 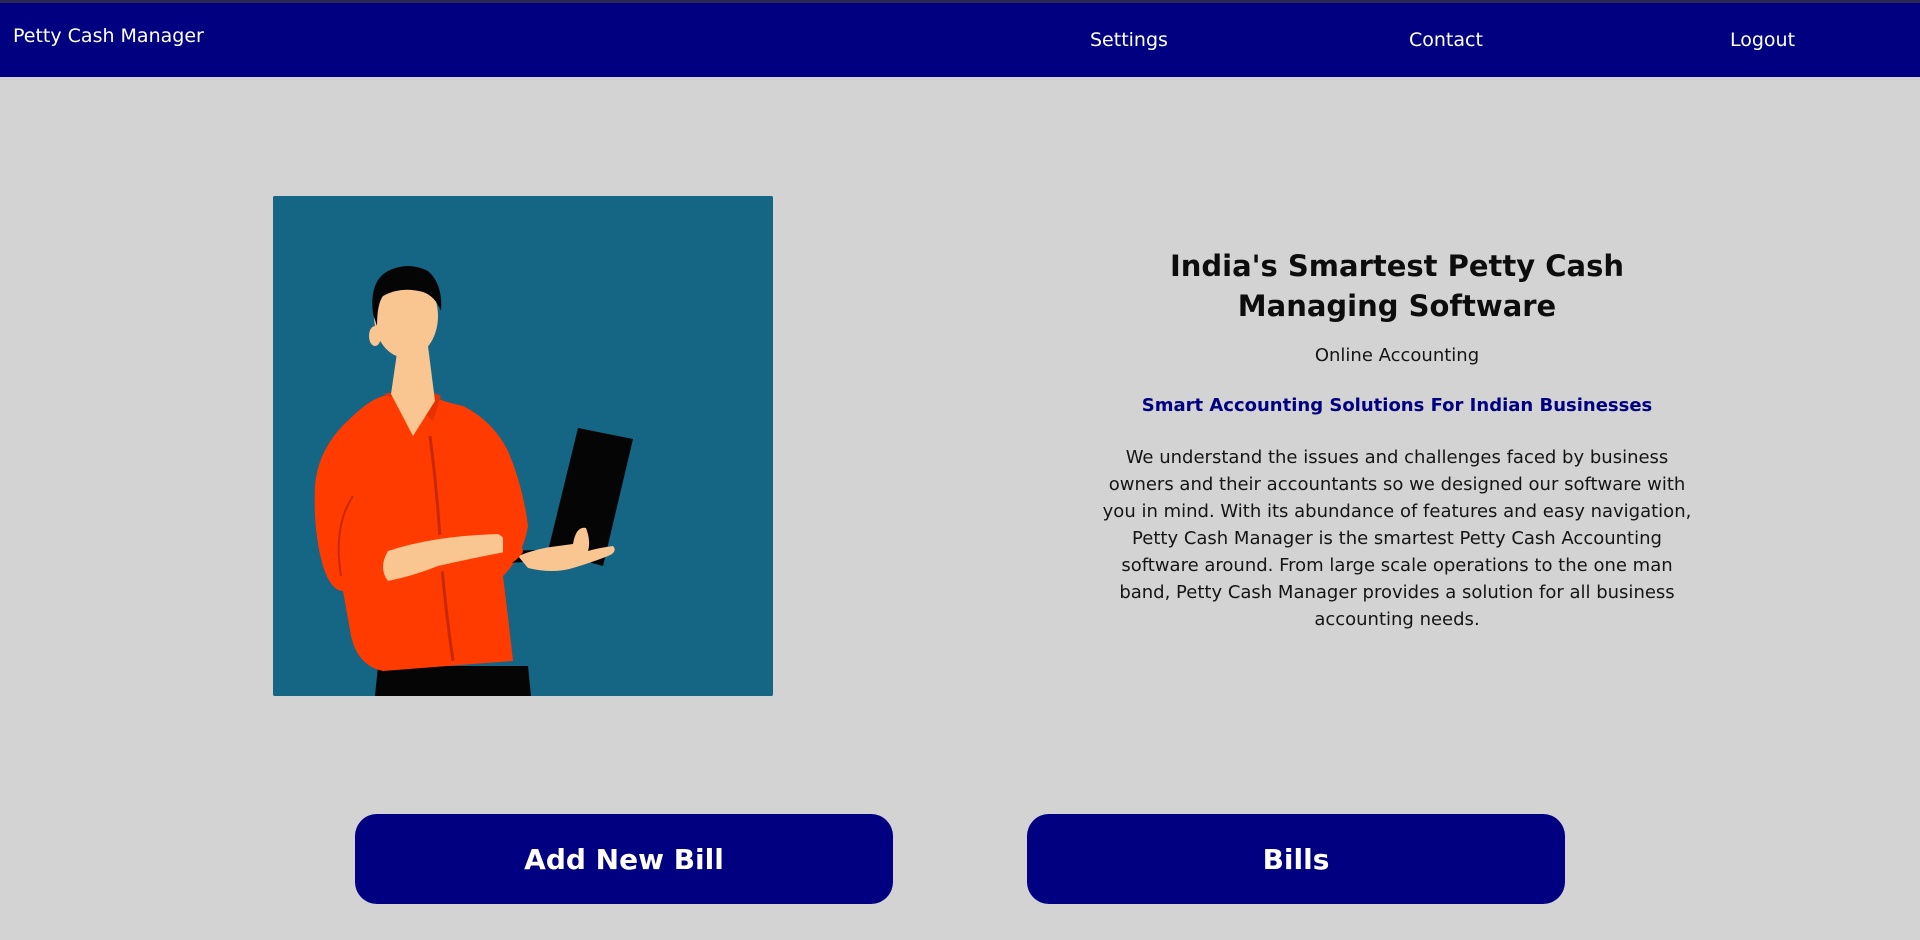 I want to click on hero-illustration, so click(x=523, y=446).